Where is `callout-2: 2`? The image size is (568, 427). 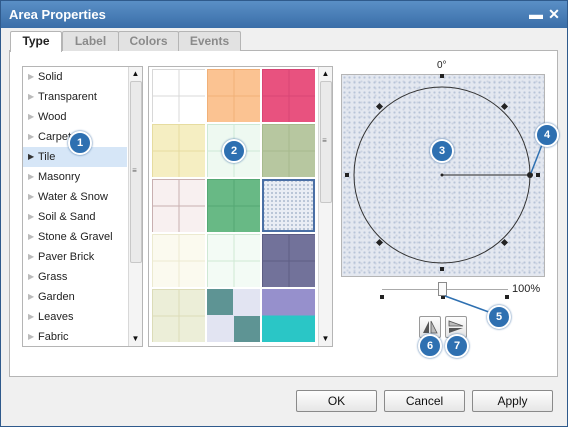
callout-2: 2 is located at coordinates (234, 151).